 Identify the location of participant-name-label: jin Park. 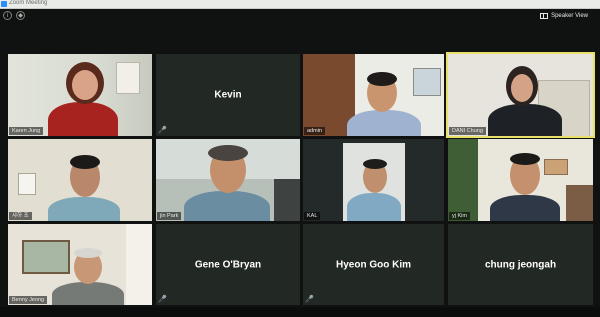
(169, 216).